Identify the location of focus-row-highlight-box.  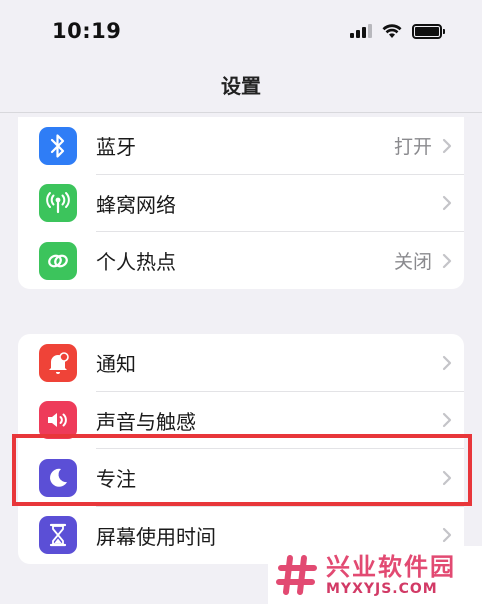
(242, 470).